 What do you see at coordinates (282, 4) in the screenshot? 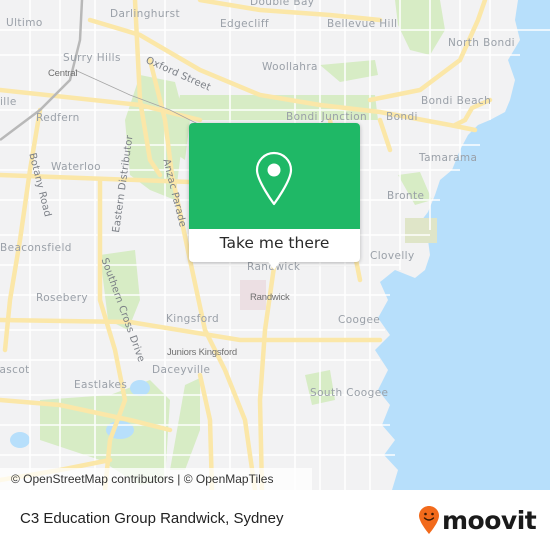
I see `label-double-bay: Double Bay` at bounding box center [282, 4].